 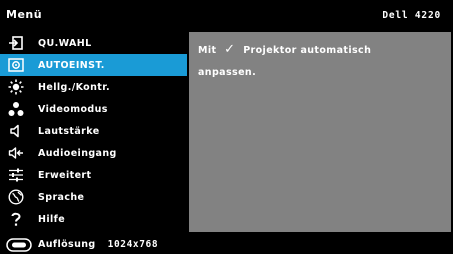 What do you see at coordinates (226, 14) in the screenshot?
I see `header-bar: Menü Dell 4220` at bounding box center [226, 14].